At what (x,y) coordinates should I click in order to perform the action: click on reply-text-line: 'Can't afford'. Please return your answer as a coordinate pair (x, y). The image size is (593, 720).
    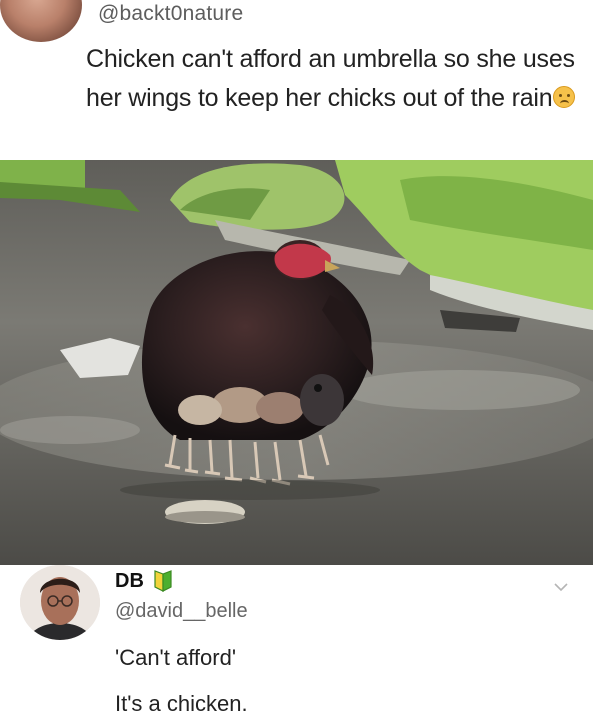
    Looking at the image, I should click on (176, 657).